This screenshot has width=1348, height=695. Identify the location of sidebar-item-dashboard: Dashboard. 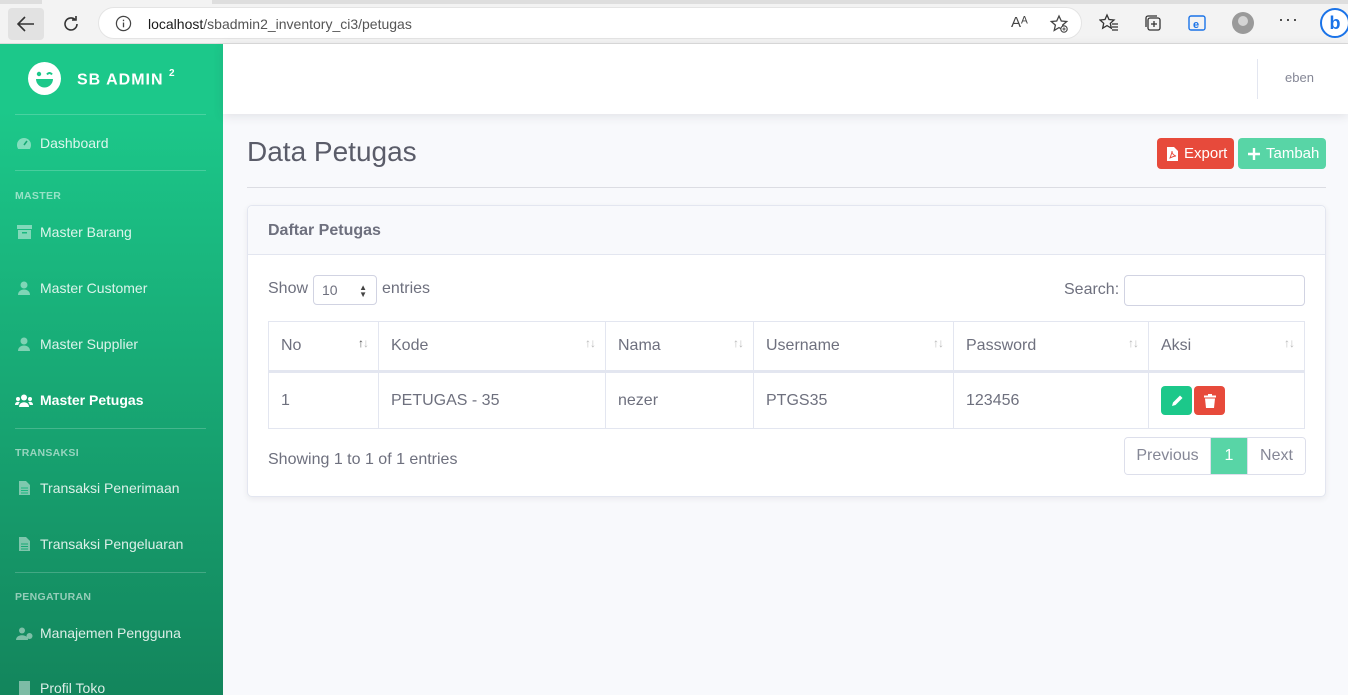
(112, 143).